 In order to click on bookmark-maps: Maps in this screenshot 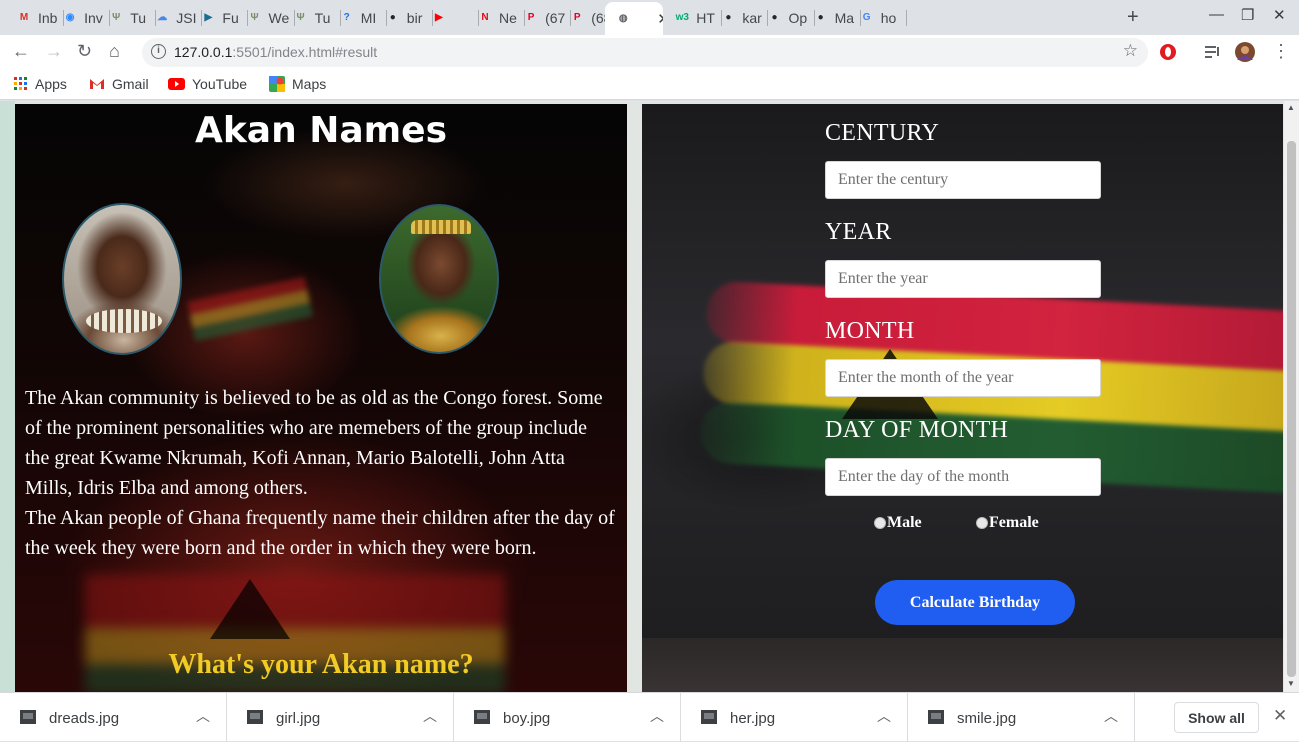, I will do `click(297, 84)`.